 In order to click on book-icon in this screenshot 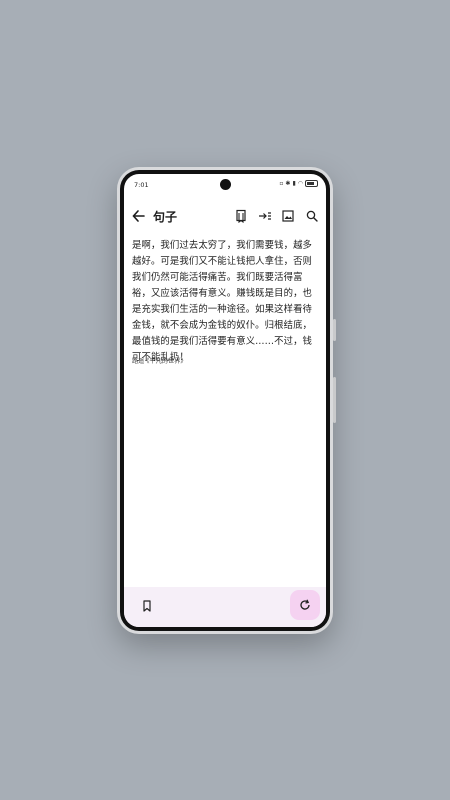, I will do `click(241, 216)`.